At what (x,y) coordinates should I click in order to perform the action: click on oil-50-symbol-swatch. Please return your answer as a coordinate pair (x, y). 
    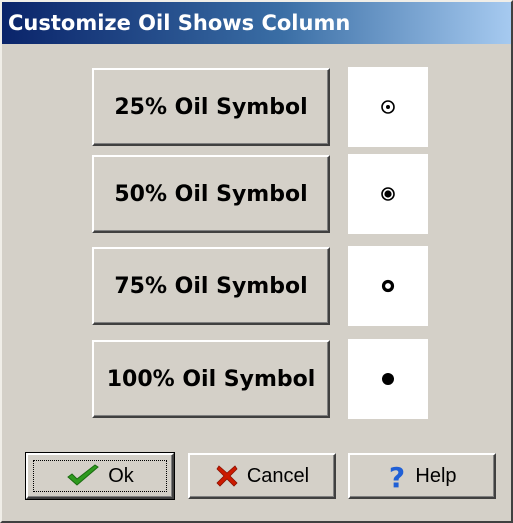
    Looking at the image, I should click on (388, 194).